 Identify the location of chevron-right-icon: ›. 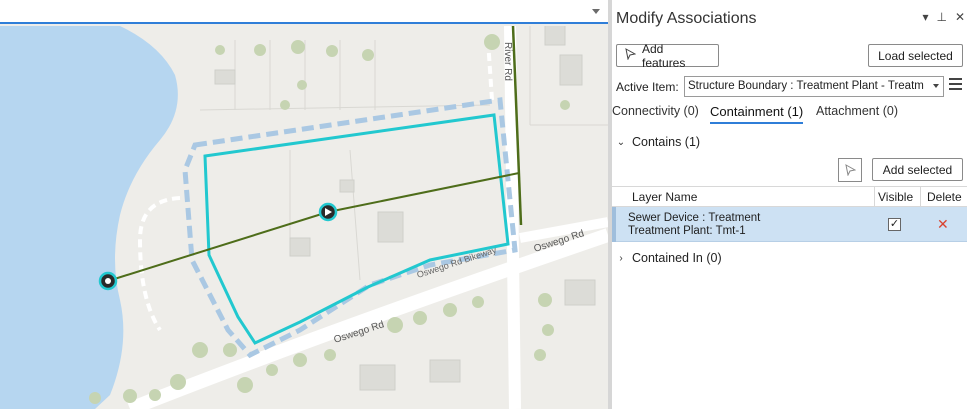
(621, 258).